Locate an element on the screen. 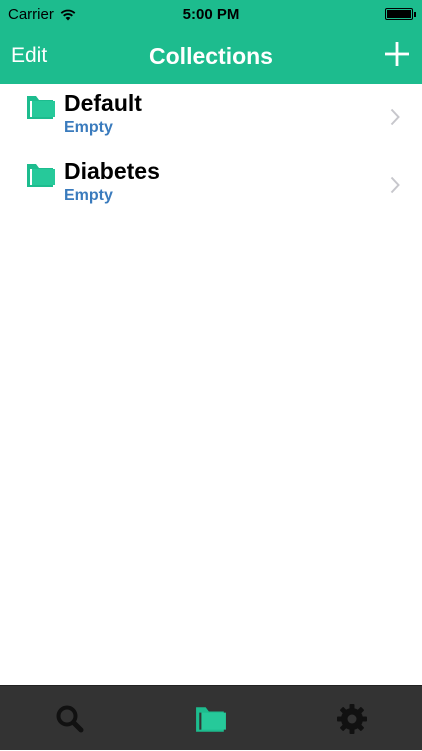 The image size is (422, 751). collection-name: Diabetes is located at coordinates (112, 171).